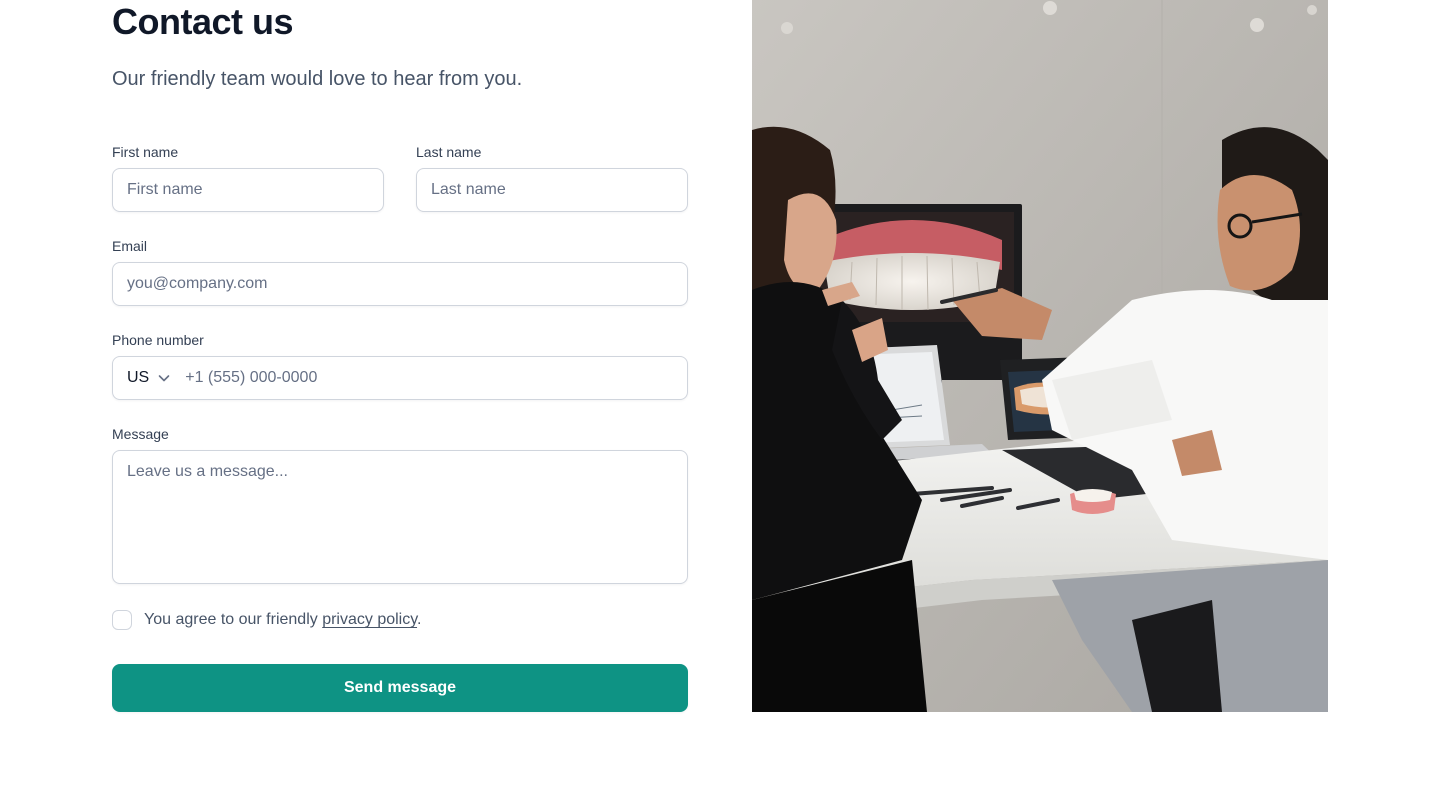 This screenshot has width=1440, height=808. What do you see at coordinates (164, 378) in the screenshot?
I see `chevron-down-icon` at bounding box center [164, 378].